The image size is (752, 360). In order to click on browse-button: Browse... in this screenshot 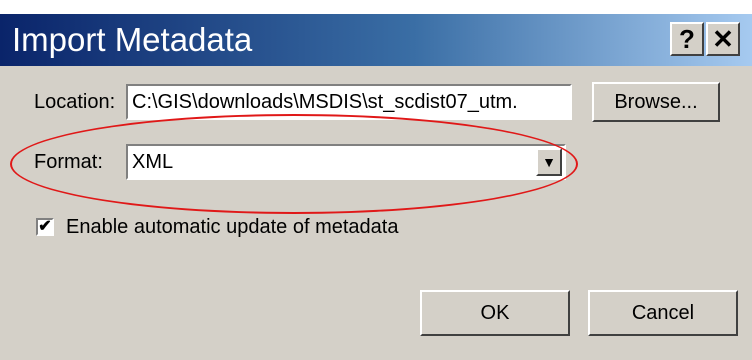, I will do `click(656, 102)`.